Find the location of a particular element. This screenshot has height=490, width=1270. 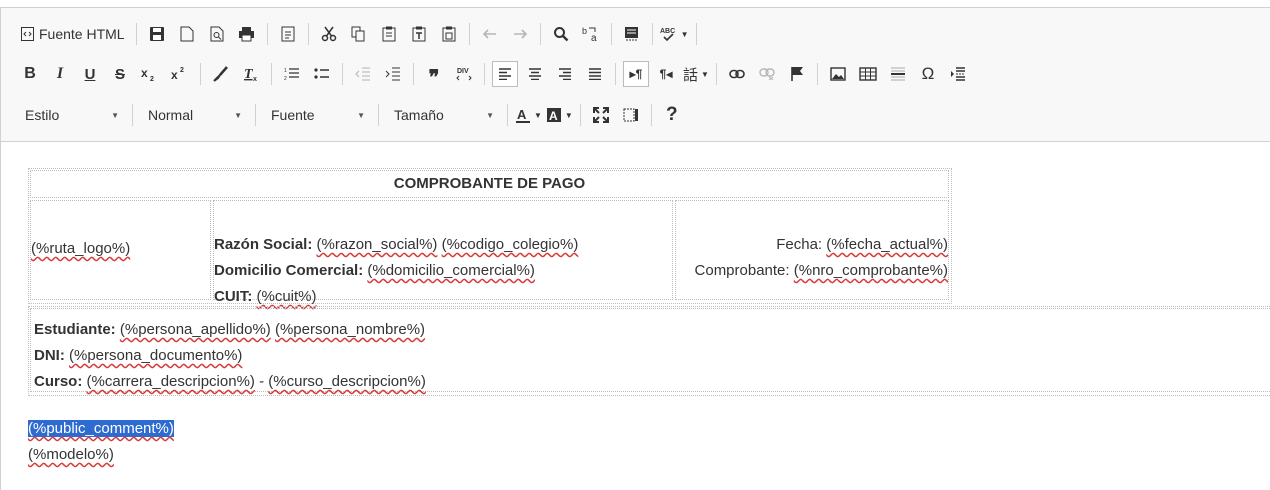

font-dropdown: Fuente ▼ is located at coordinates (317, 115).